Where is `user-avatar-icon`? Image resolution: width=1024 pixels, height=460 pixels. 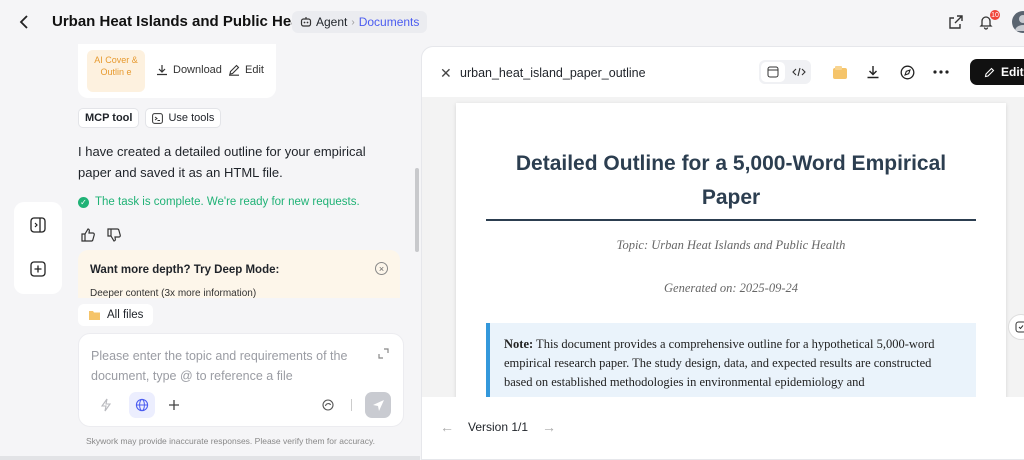
user-avatar-icon is located at coordinates (1019, 23).